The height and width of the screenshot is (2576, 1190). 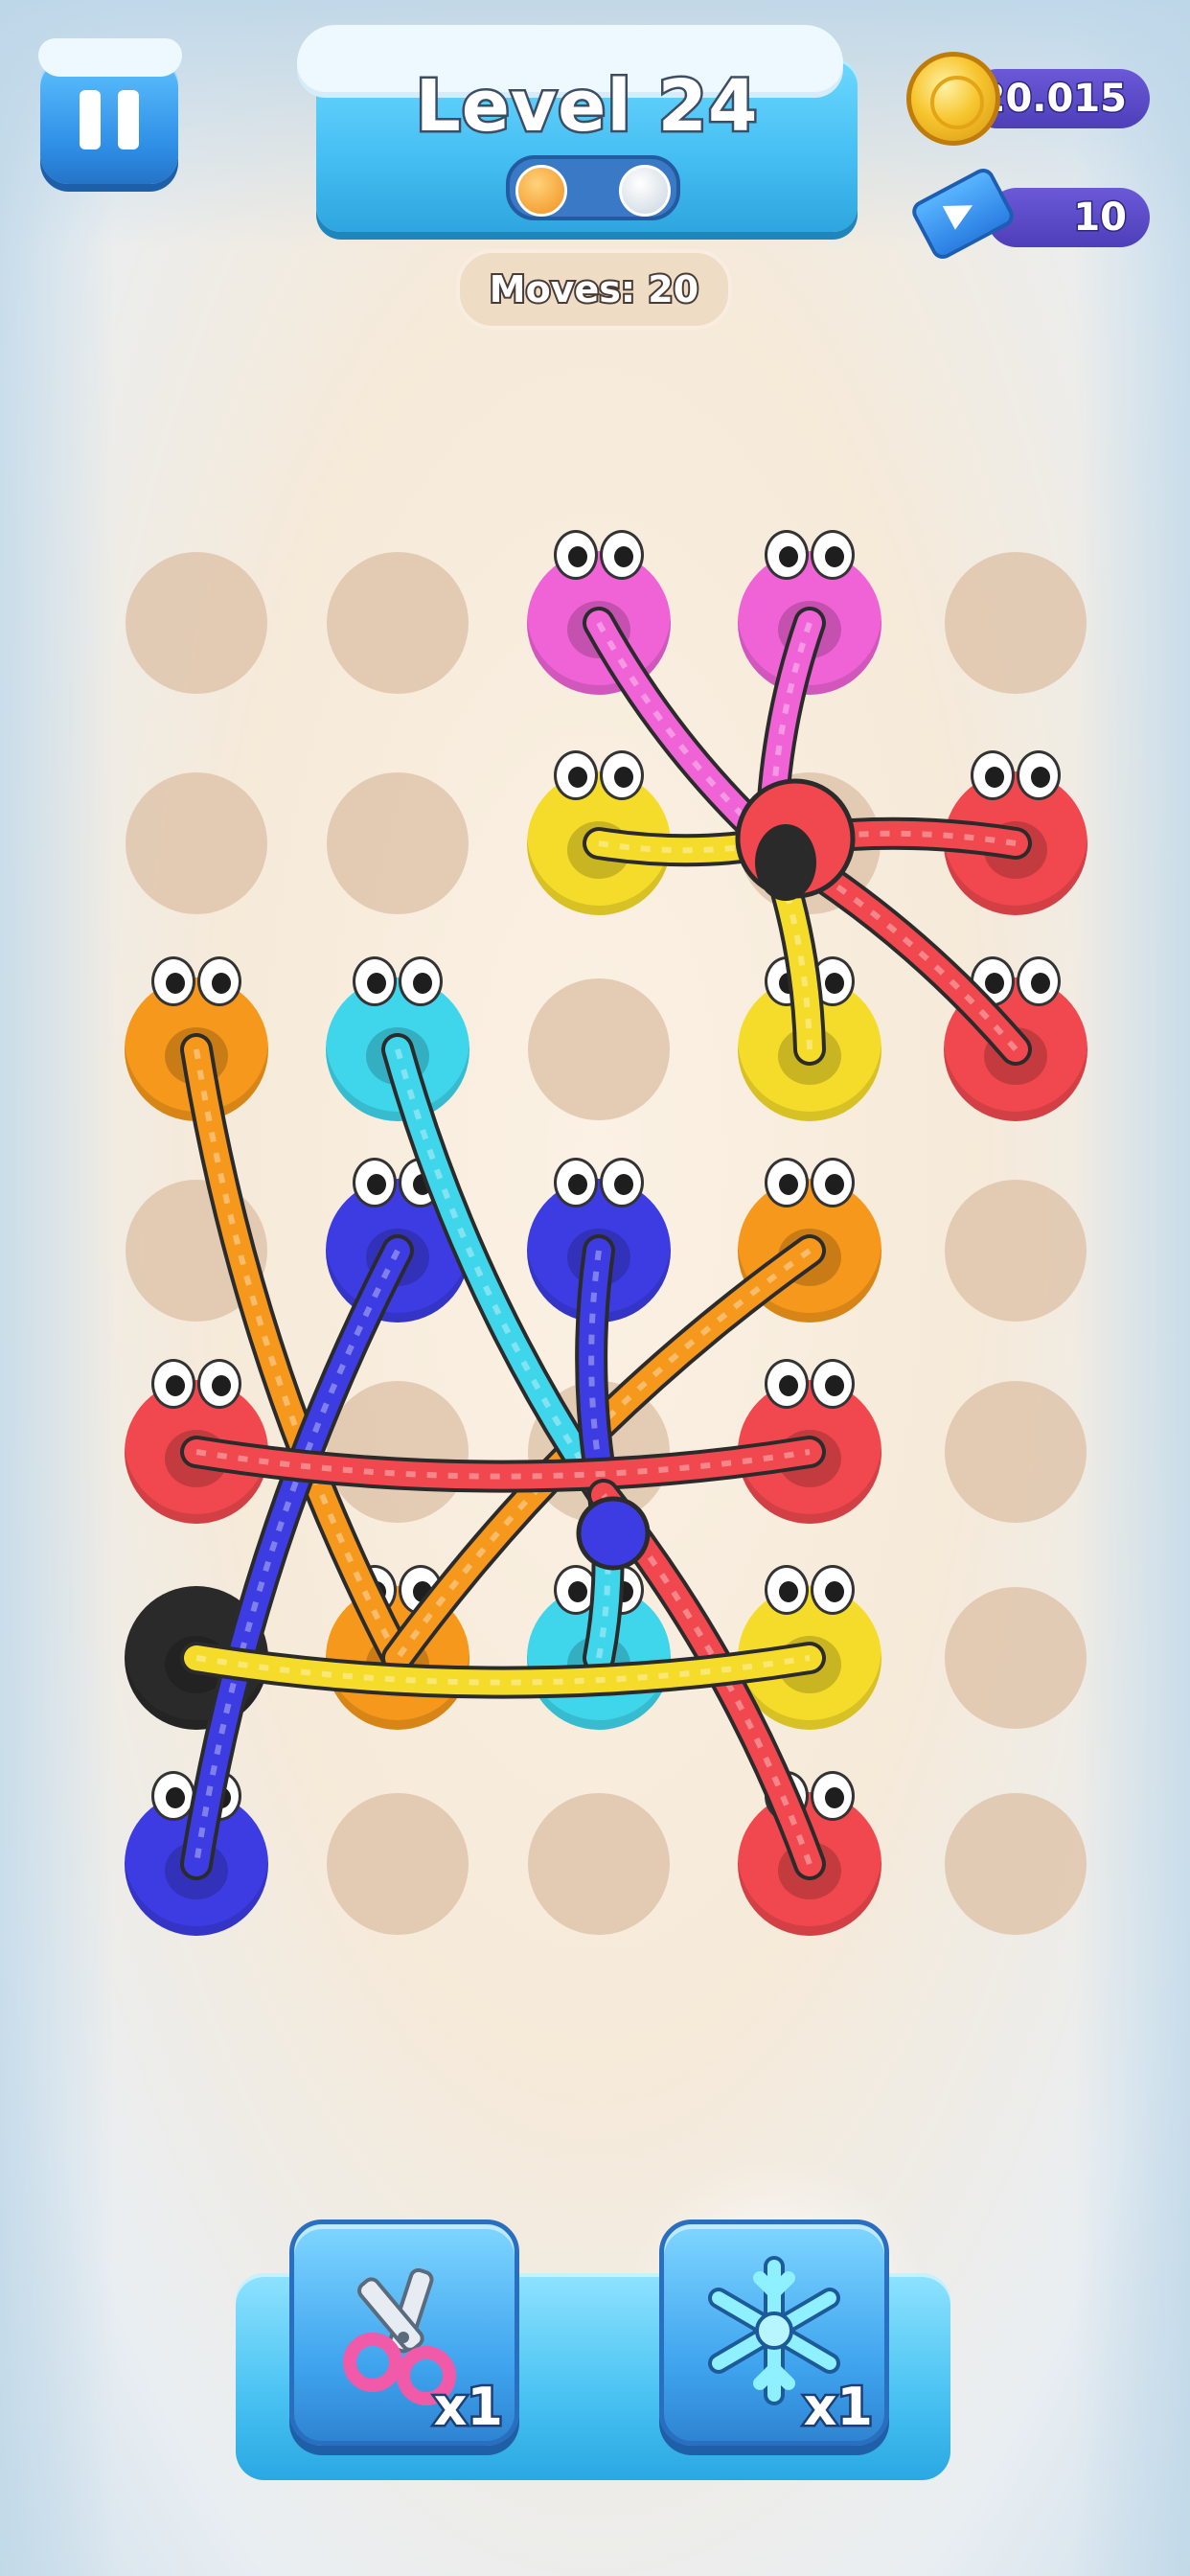 I want to click on freeze-booster-button: x1, so click(x=774, y=2333).